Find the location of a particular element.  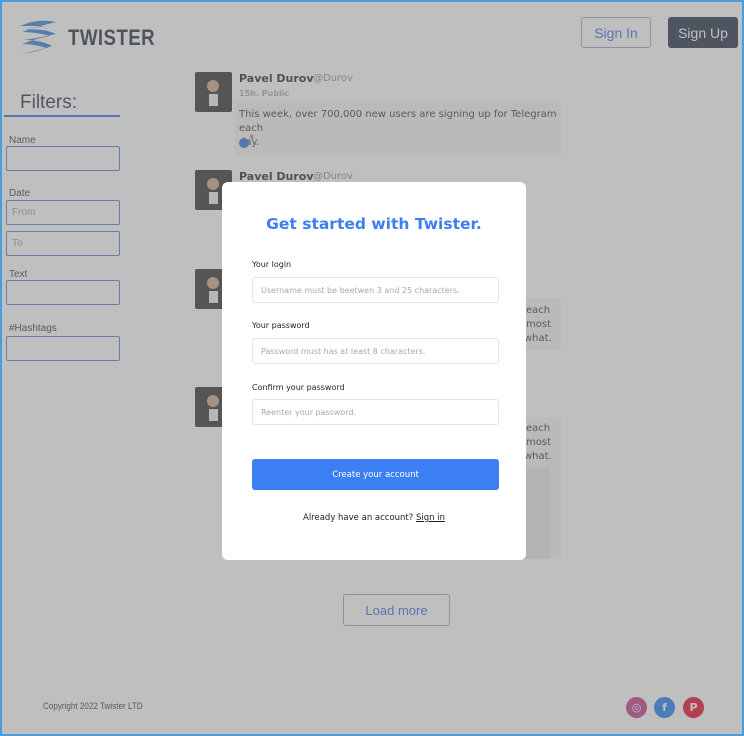

password-label: Your password is located at coordinates (281, 325).